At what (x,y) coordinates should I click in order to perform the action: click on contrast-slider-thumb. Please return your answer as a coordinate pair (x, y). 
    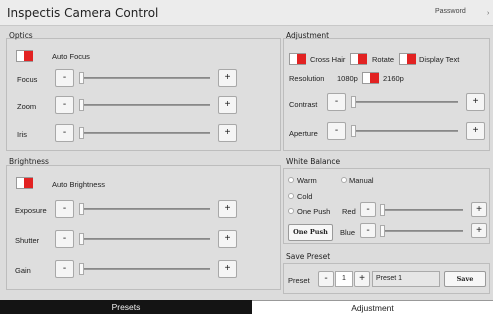
    Looking at the image, I should click on (353, 102).